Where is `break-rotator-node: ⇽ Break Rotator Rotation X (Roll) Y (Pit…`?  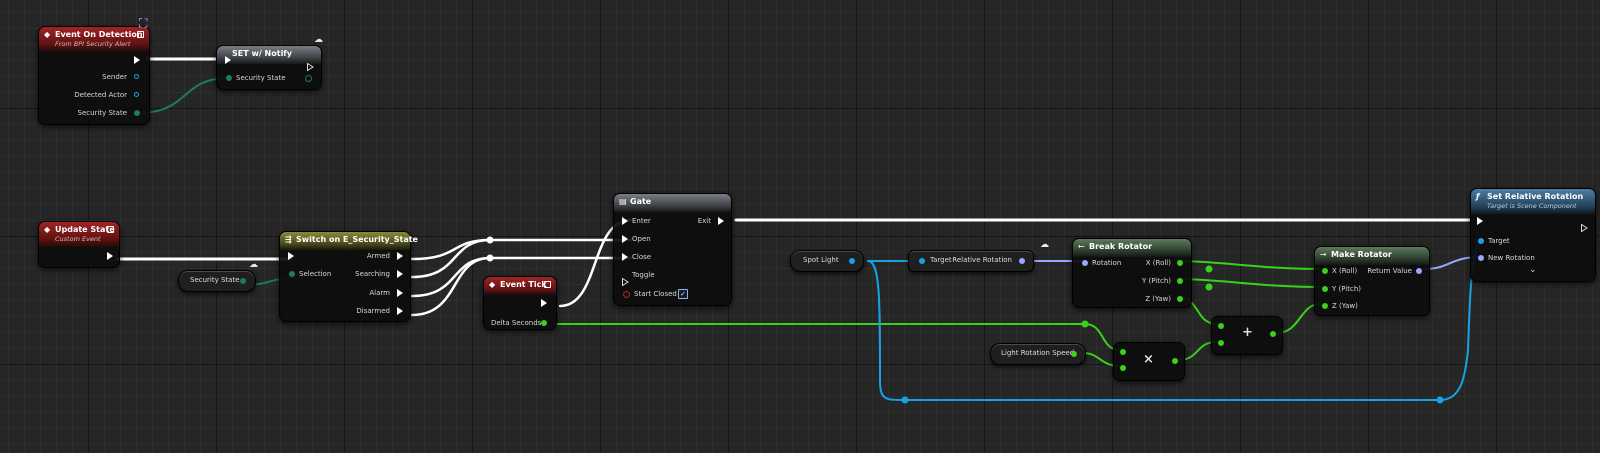 break-rotator-node: ⇽ Break Rotator Rotation X (Roll) Y (Pit… is located at coordinates (1132, 273).